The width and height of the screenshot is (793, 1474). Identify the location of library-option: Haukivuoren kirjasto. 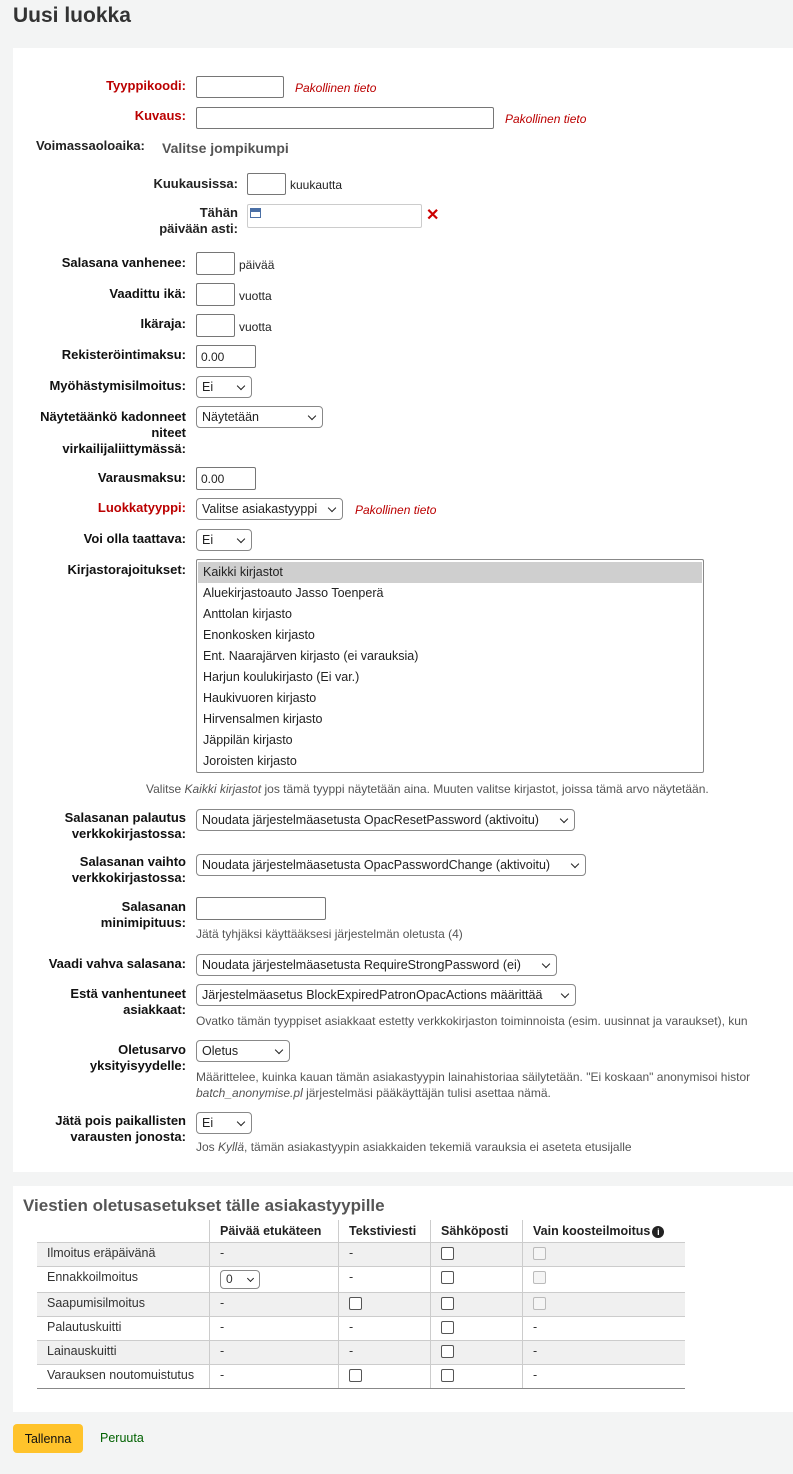
(450, 698).